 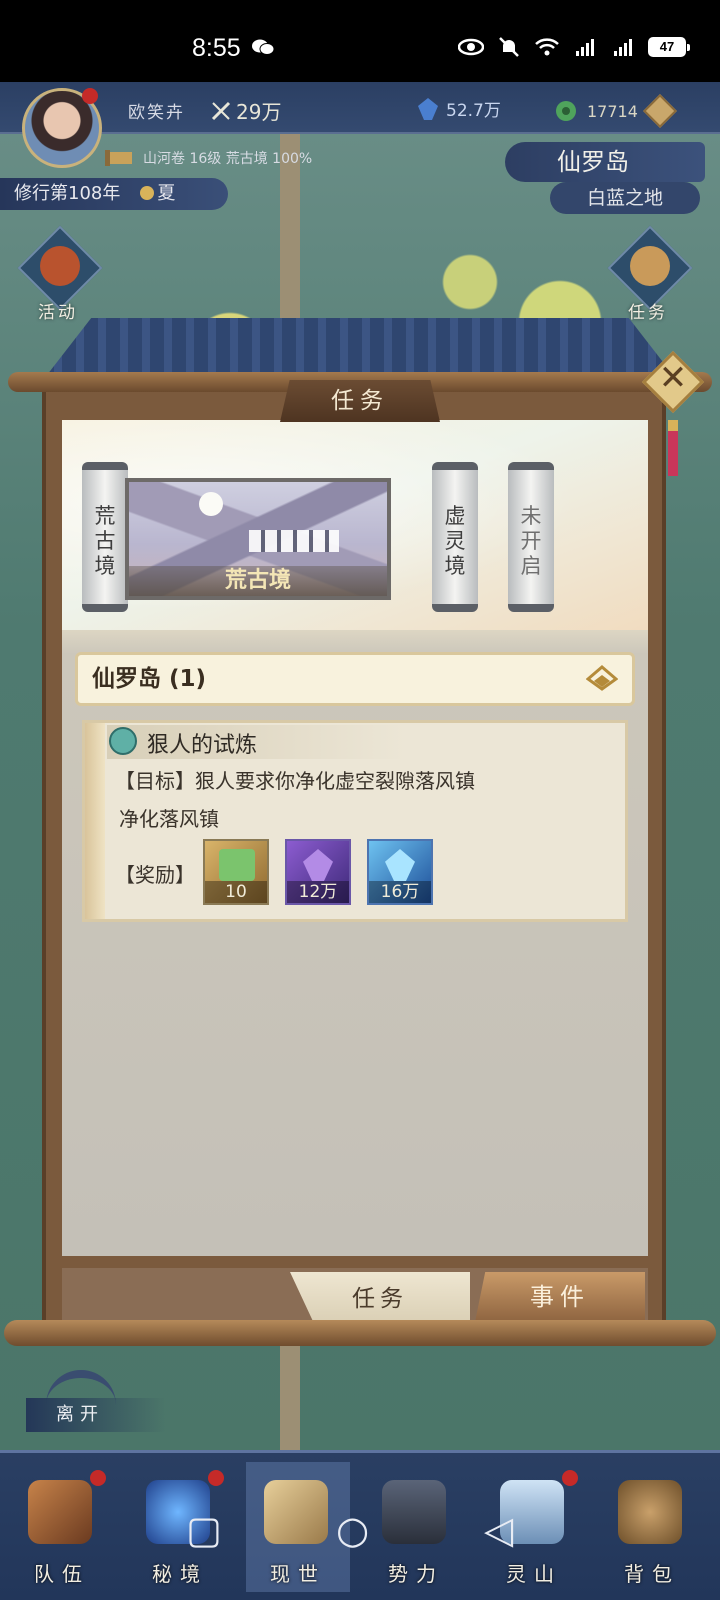 I want to click on nav-team: 队伍, so click(x=62, y=1527).